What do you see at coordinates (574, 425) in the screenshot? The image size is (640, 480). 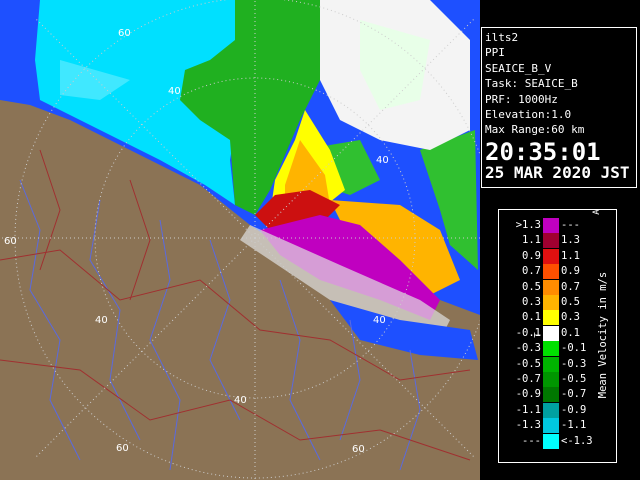 I see `legend-high-value: -1.1` at bounding box center [574, 425].